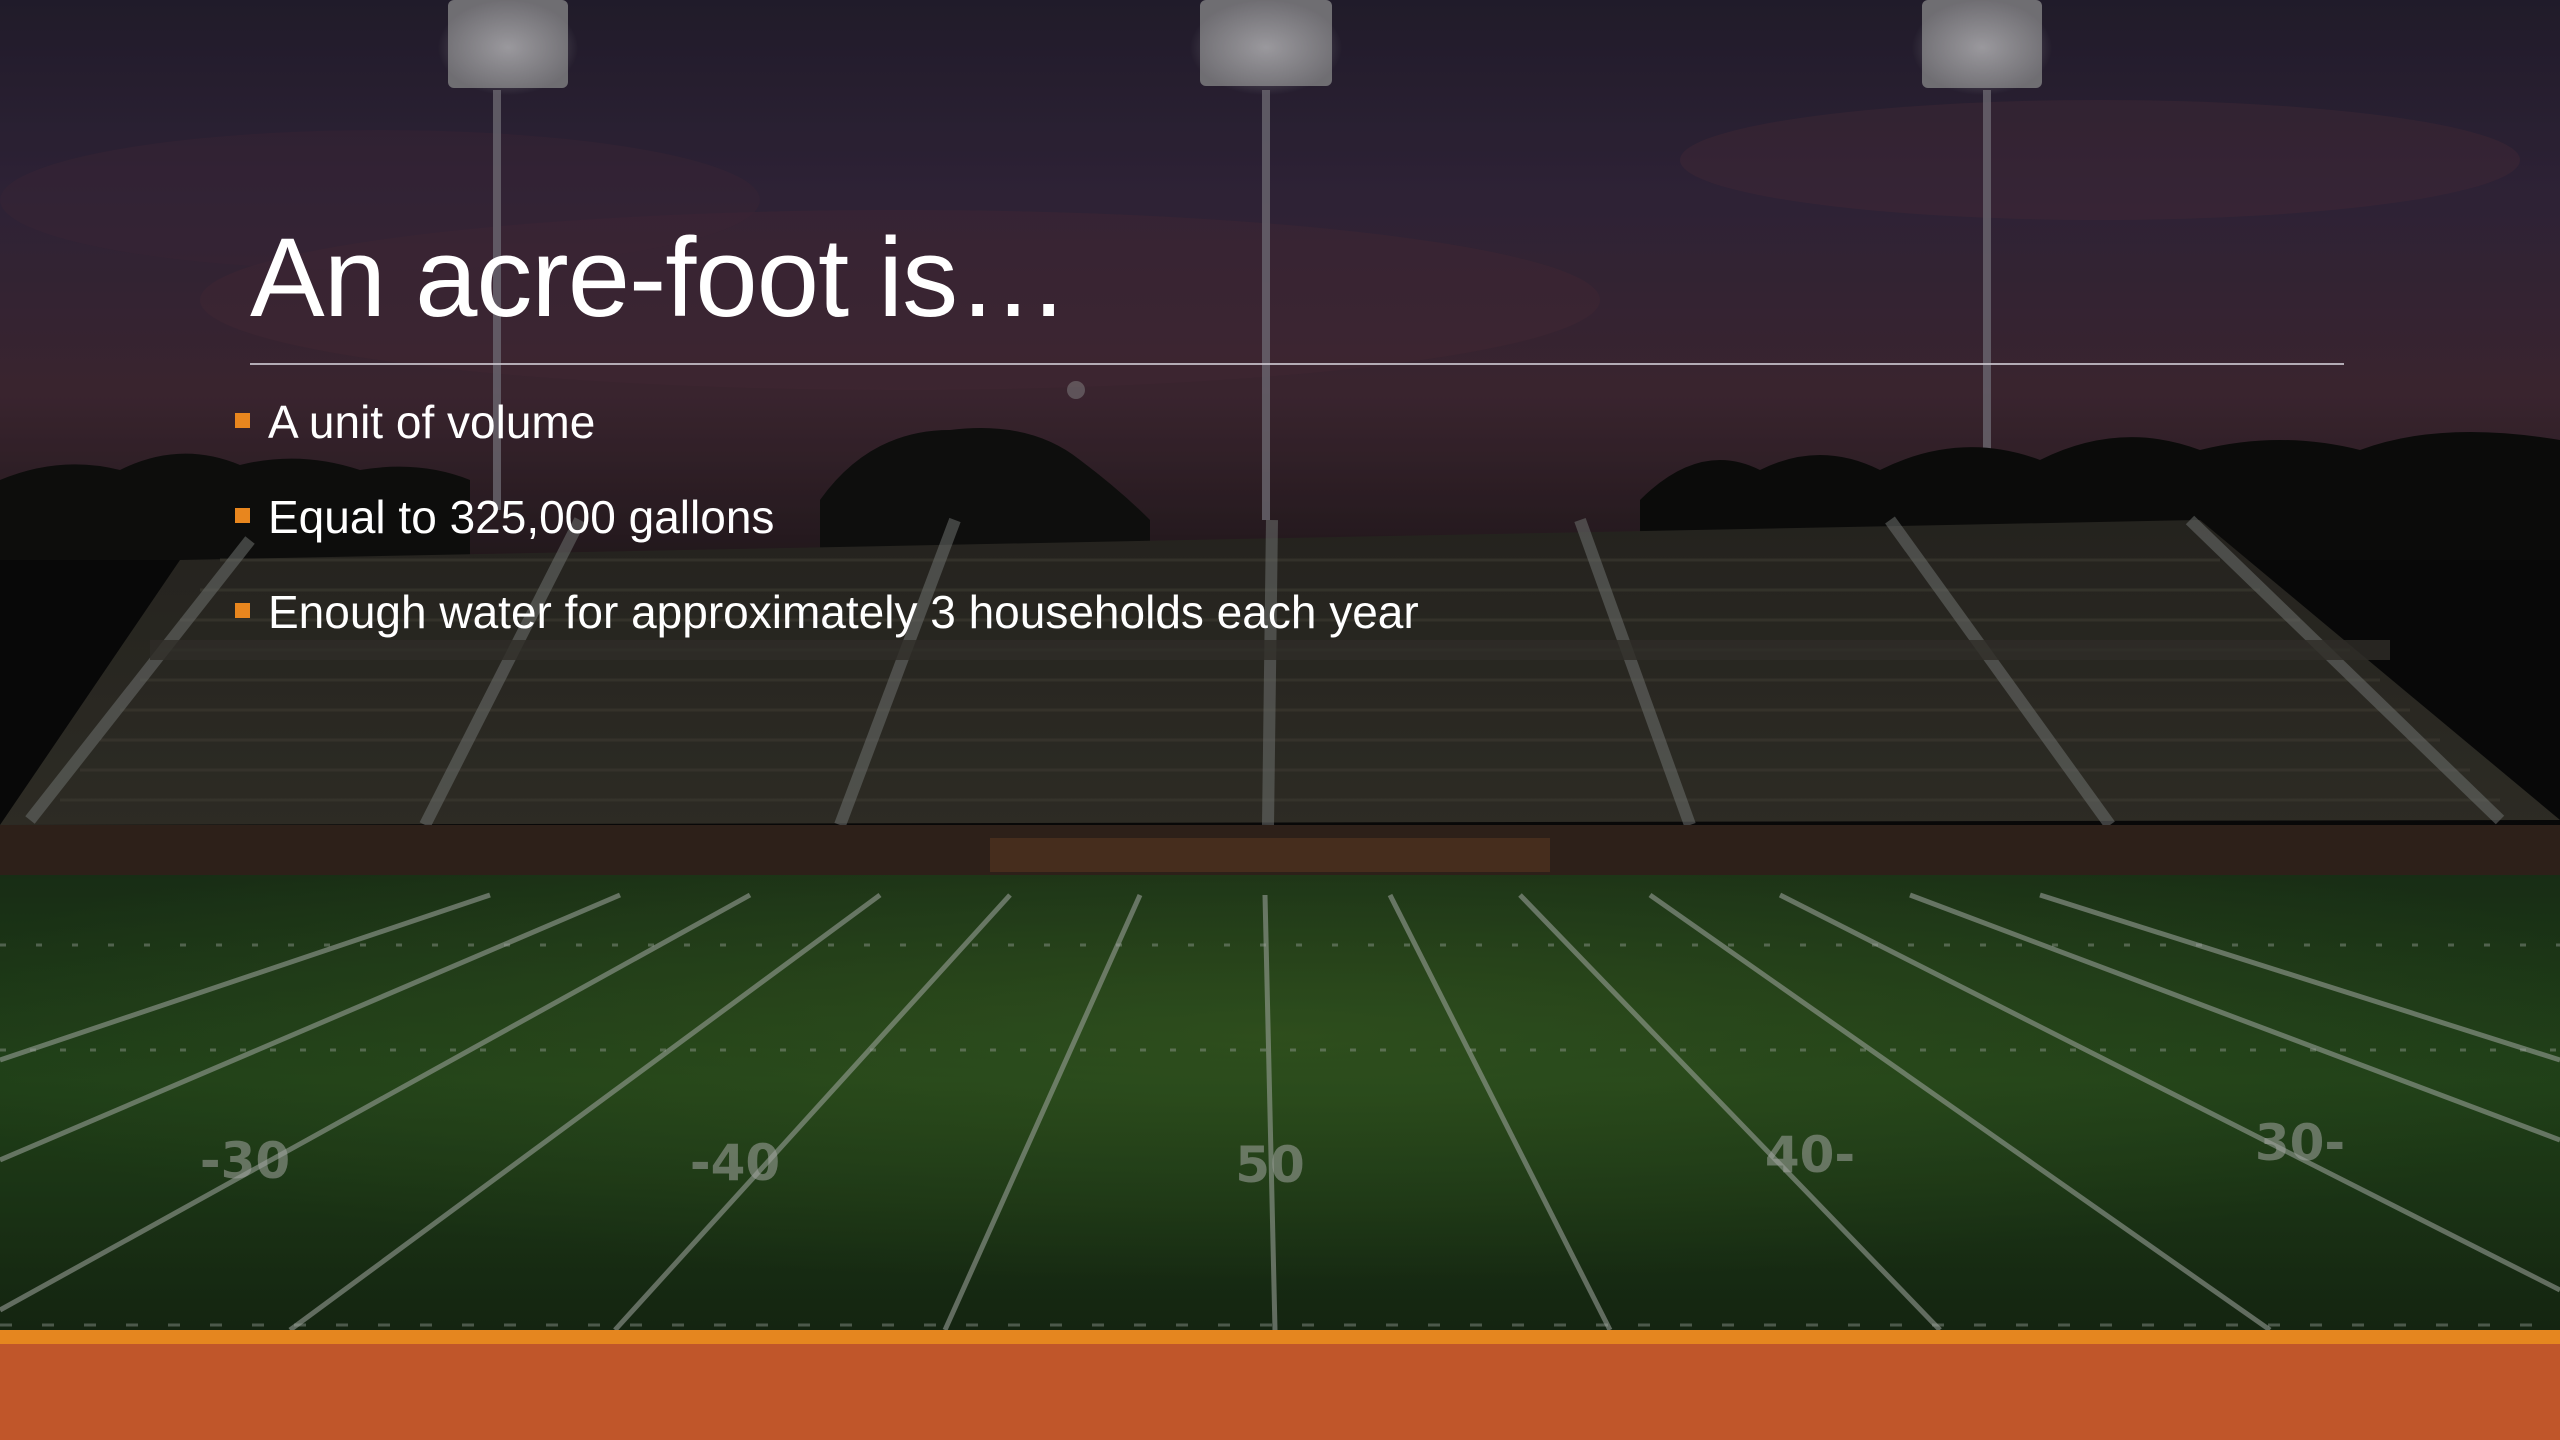  What do you see at coordinates (825, 437) in the screenshot?
I see `bullet-item: A unit of volume` at bounding box center [825, 437].